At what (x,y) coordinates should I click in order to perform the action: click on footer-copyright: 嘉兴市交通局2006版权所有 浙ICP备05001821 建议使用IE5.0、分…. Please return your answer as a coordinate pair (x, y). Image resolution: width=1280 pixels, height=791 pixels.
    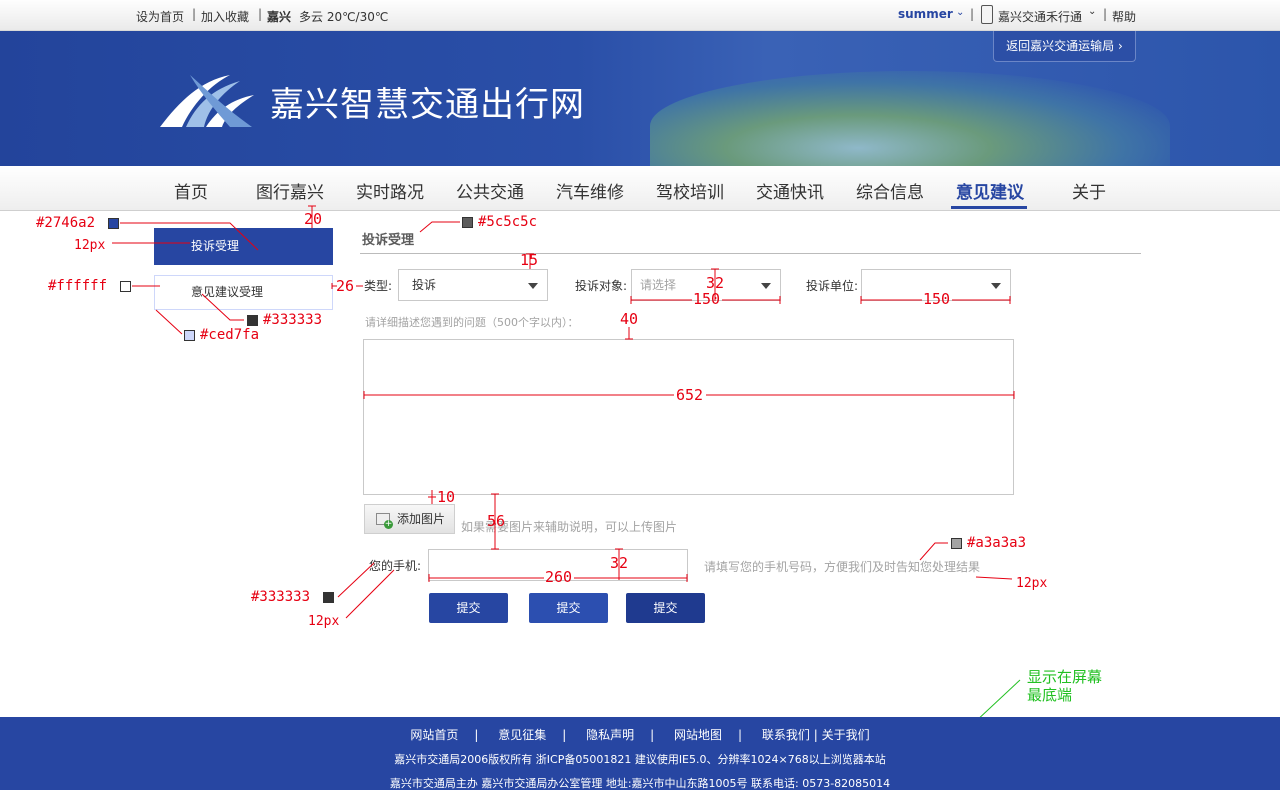
    Looking at the image, I should click on (640, 759).